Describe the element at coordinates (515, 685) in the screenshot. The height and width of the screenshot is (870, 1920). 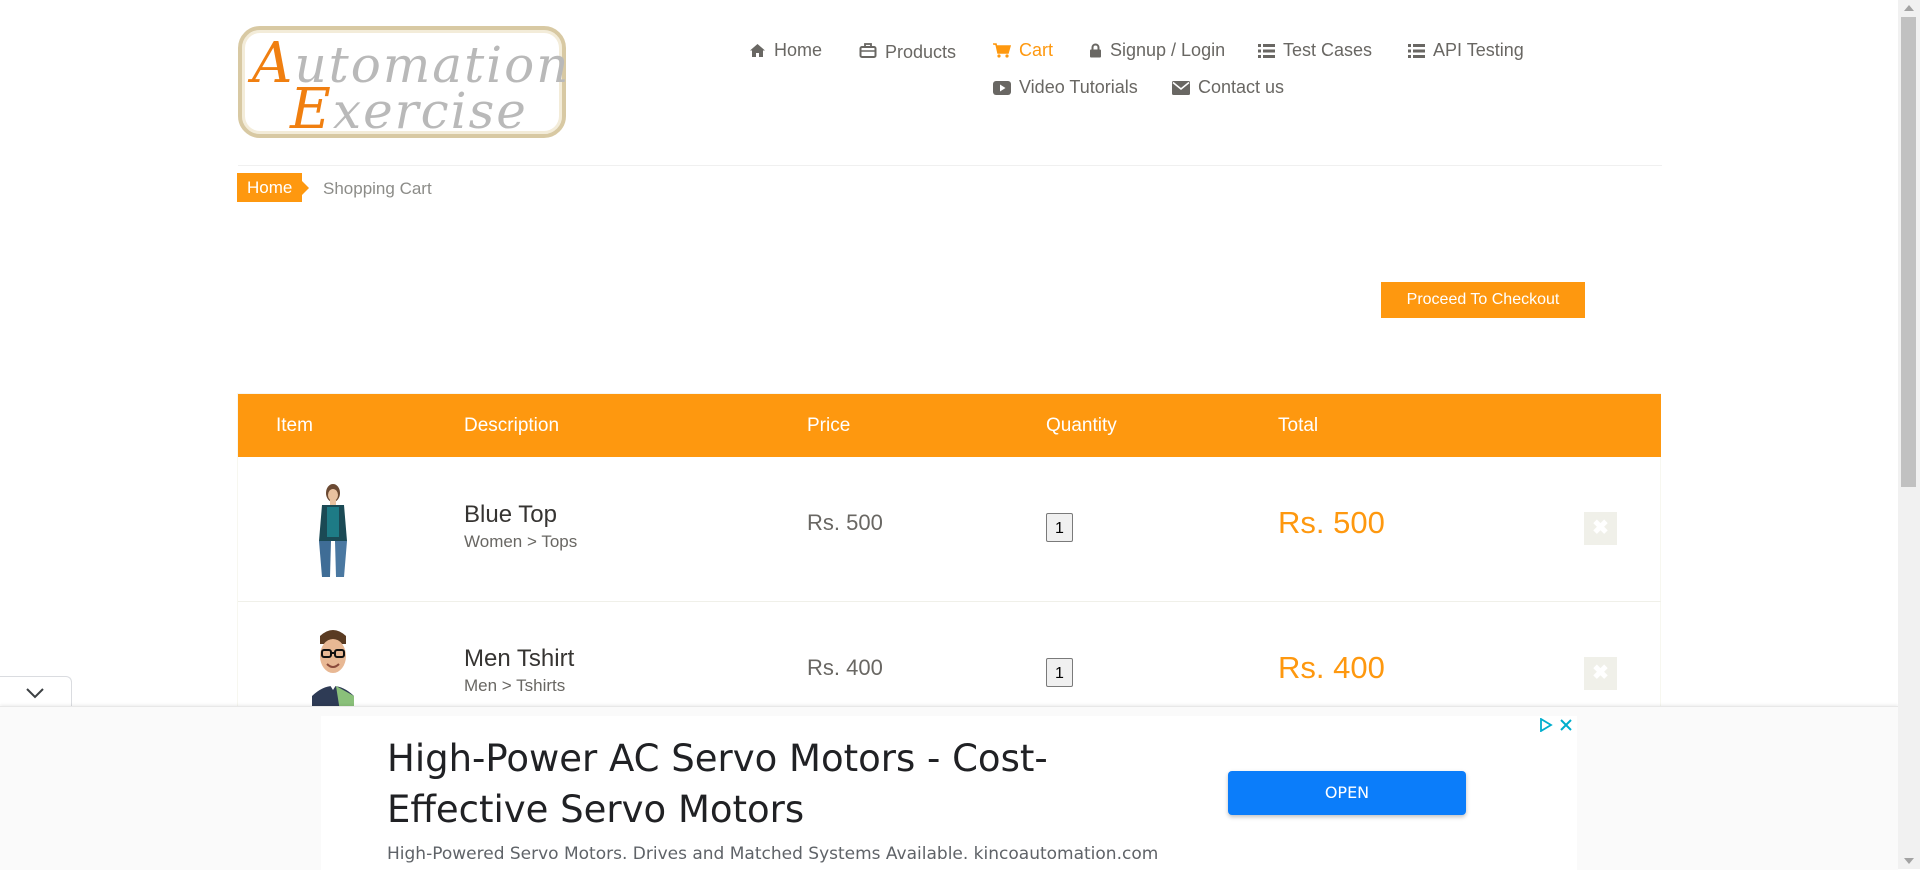
I see `product-category: Men > Tshirts` at that location.